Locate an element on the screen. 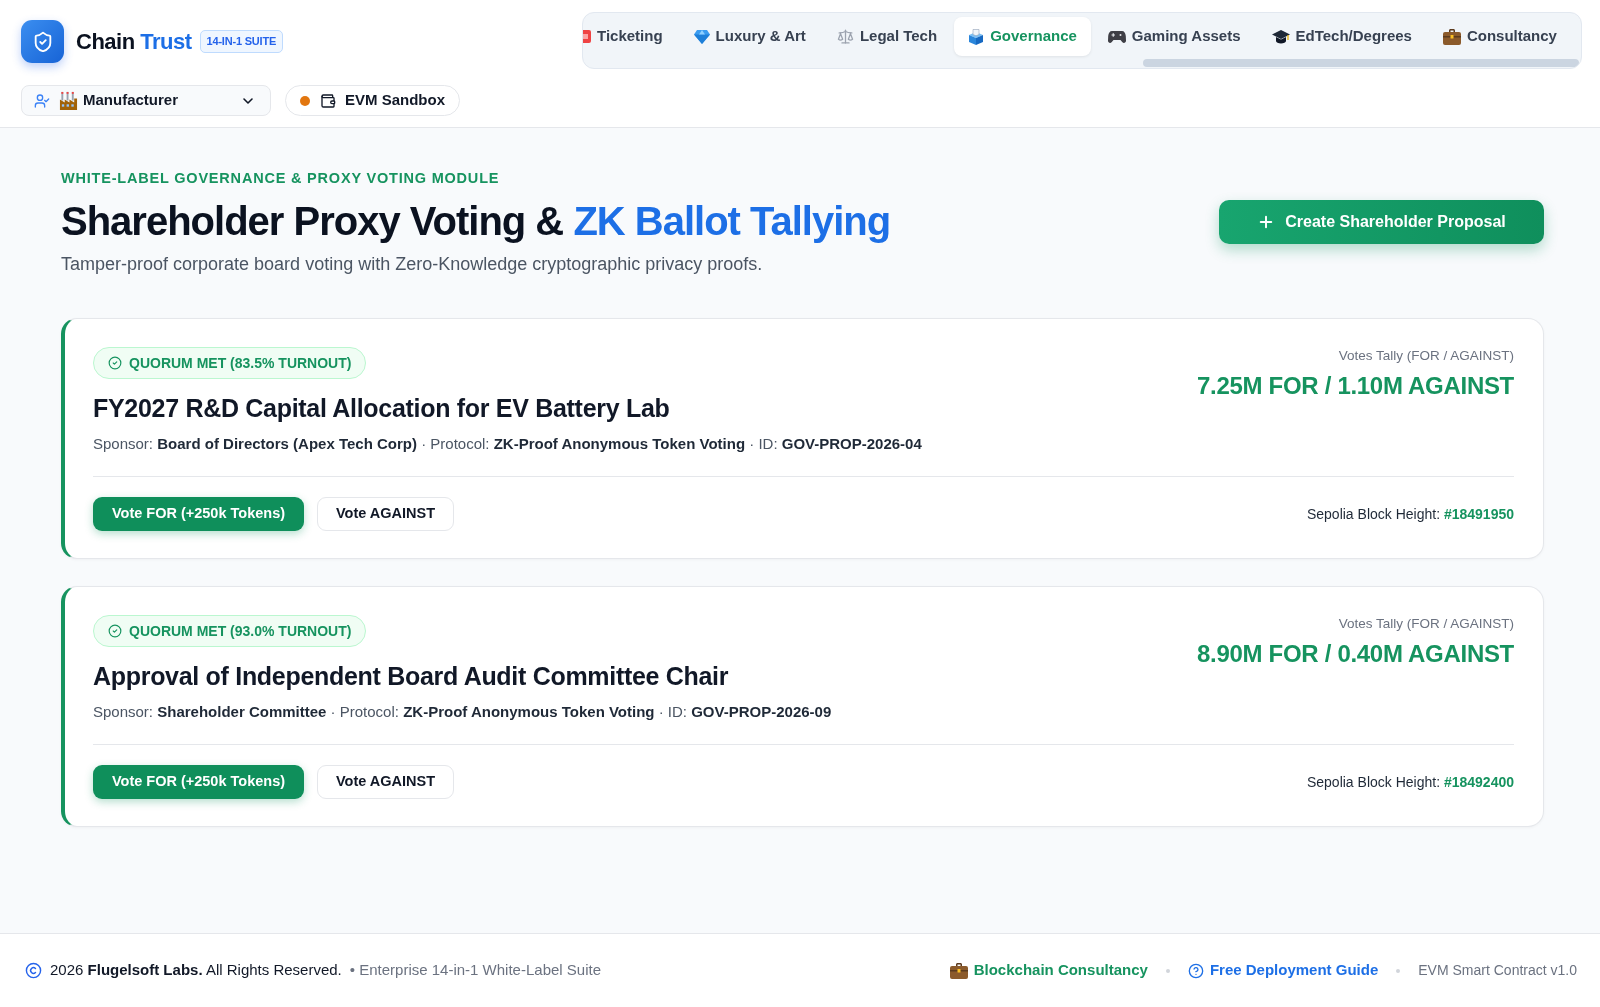 This screenshot has width=1600, height=1007. vote-tally: 8.90M FOR / 0.40M AGAINST is located at coordinates (1355, 654).